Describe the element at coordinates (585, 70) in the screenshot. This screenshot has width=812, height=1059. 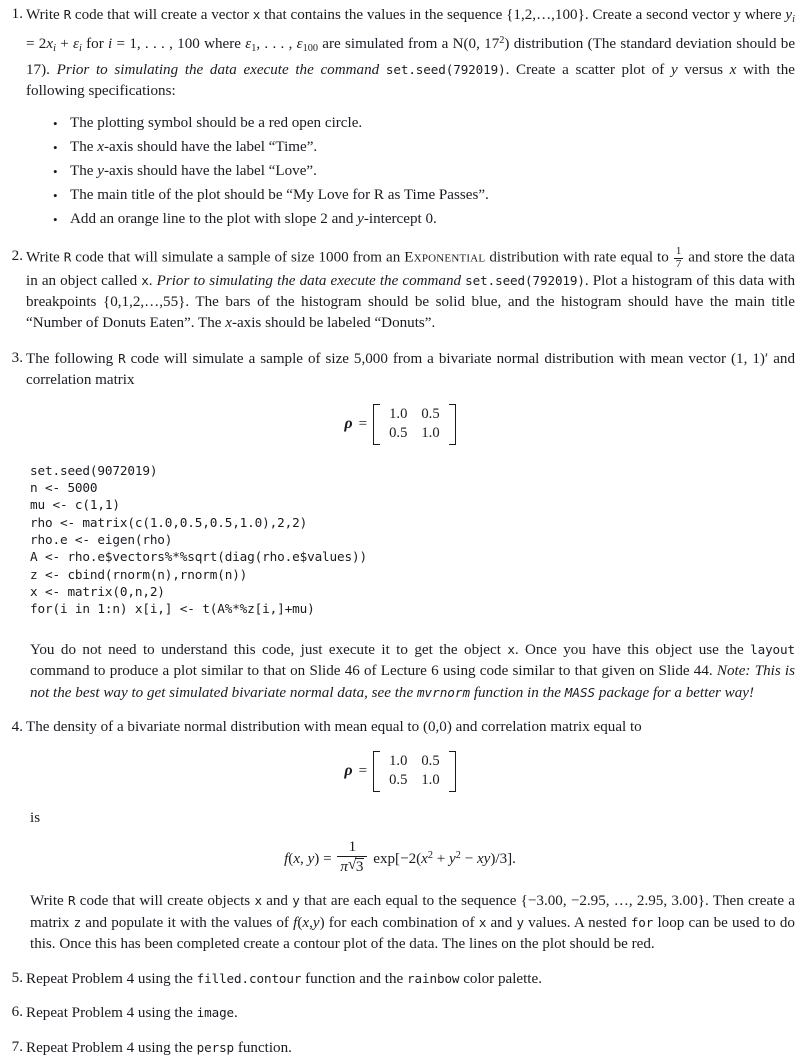
I see `p1-seg-8: . Create a scatter plot of` at that location.